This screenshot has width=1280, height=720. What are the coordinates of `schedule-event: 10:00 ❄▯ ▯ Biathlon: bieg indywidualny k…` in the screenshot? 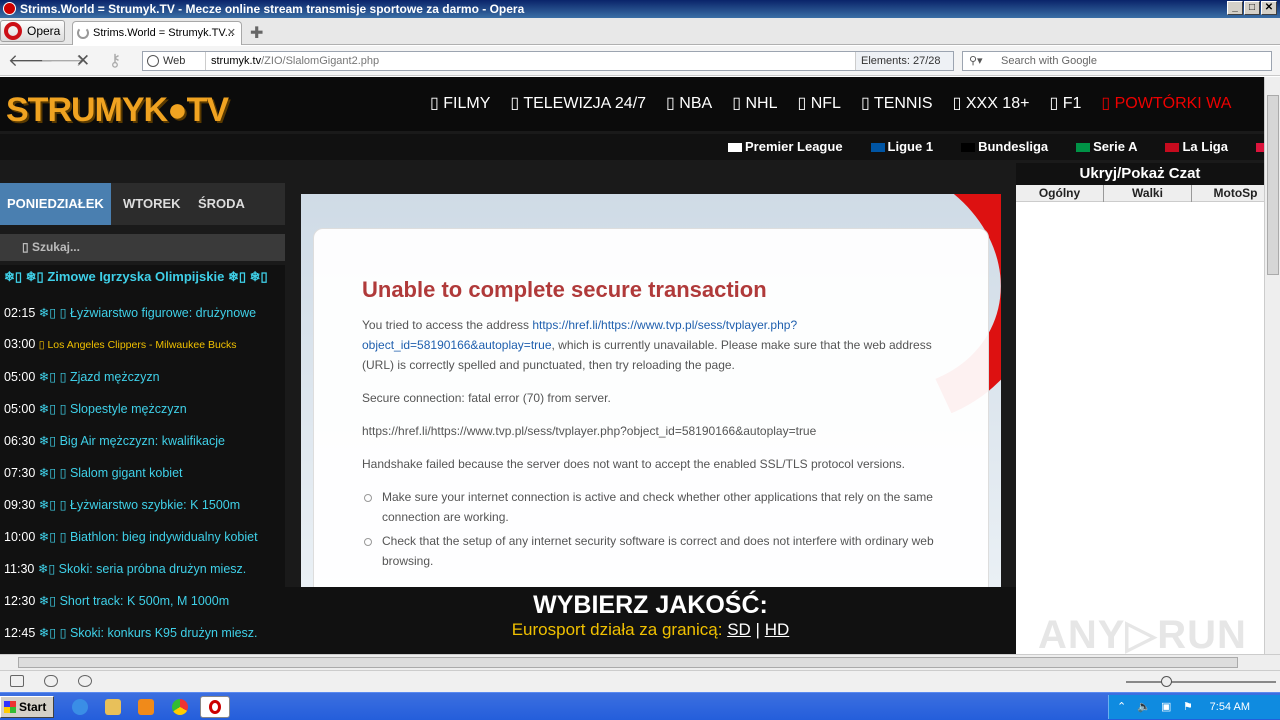 It's located at (131, 536).